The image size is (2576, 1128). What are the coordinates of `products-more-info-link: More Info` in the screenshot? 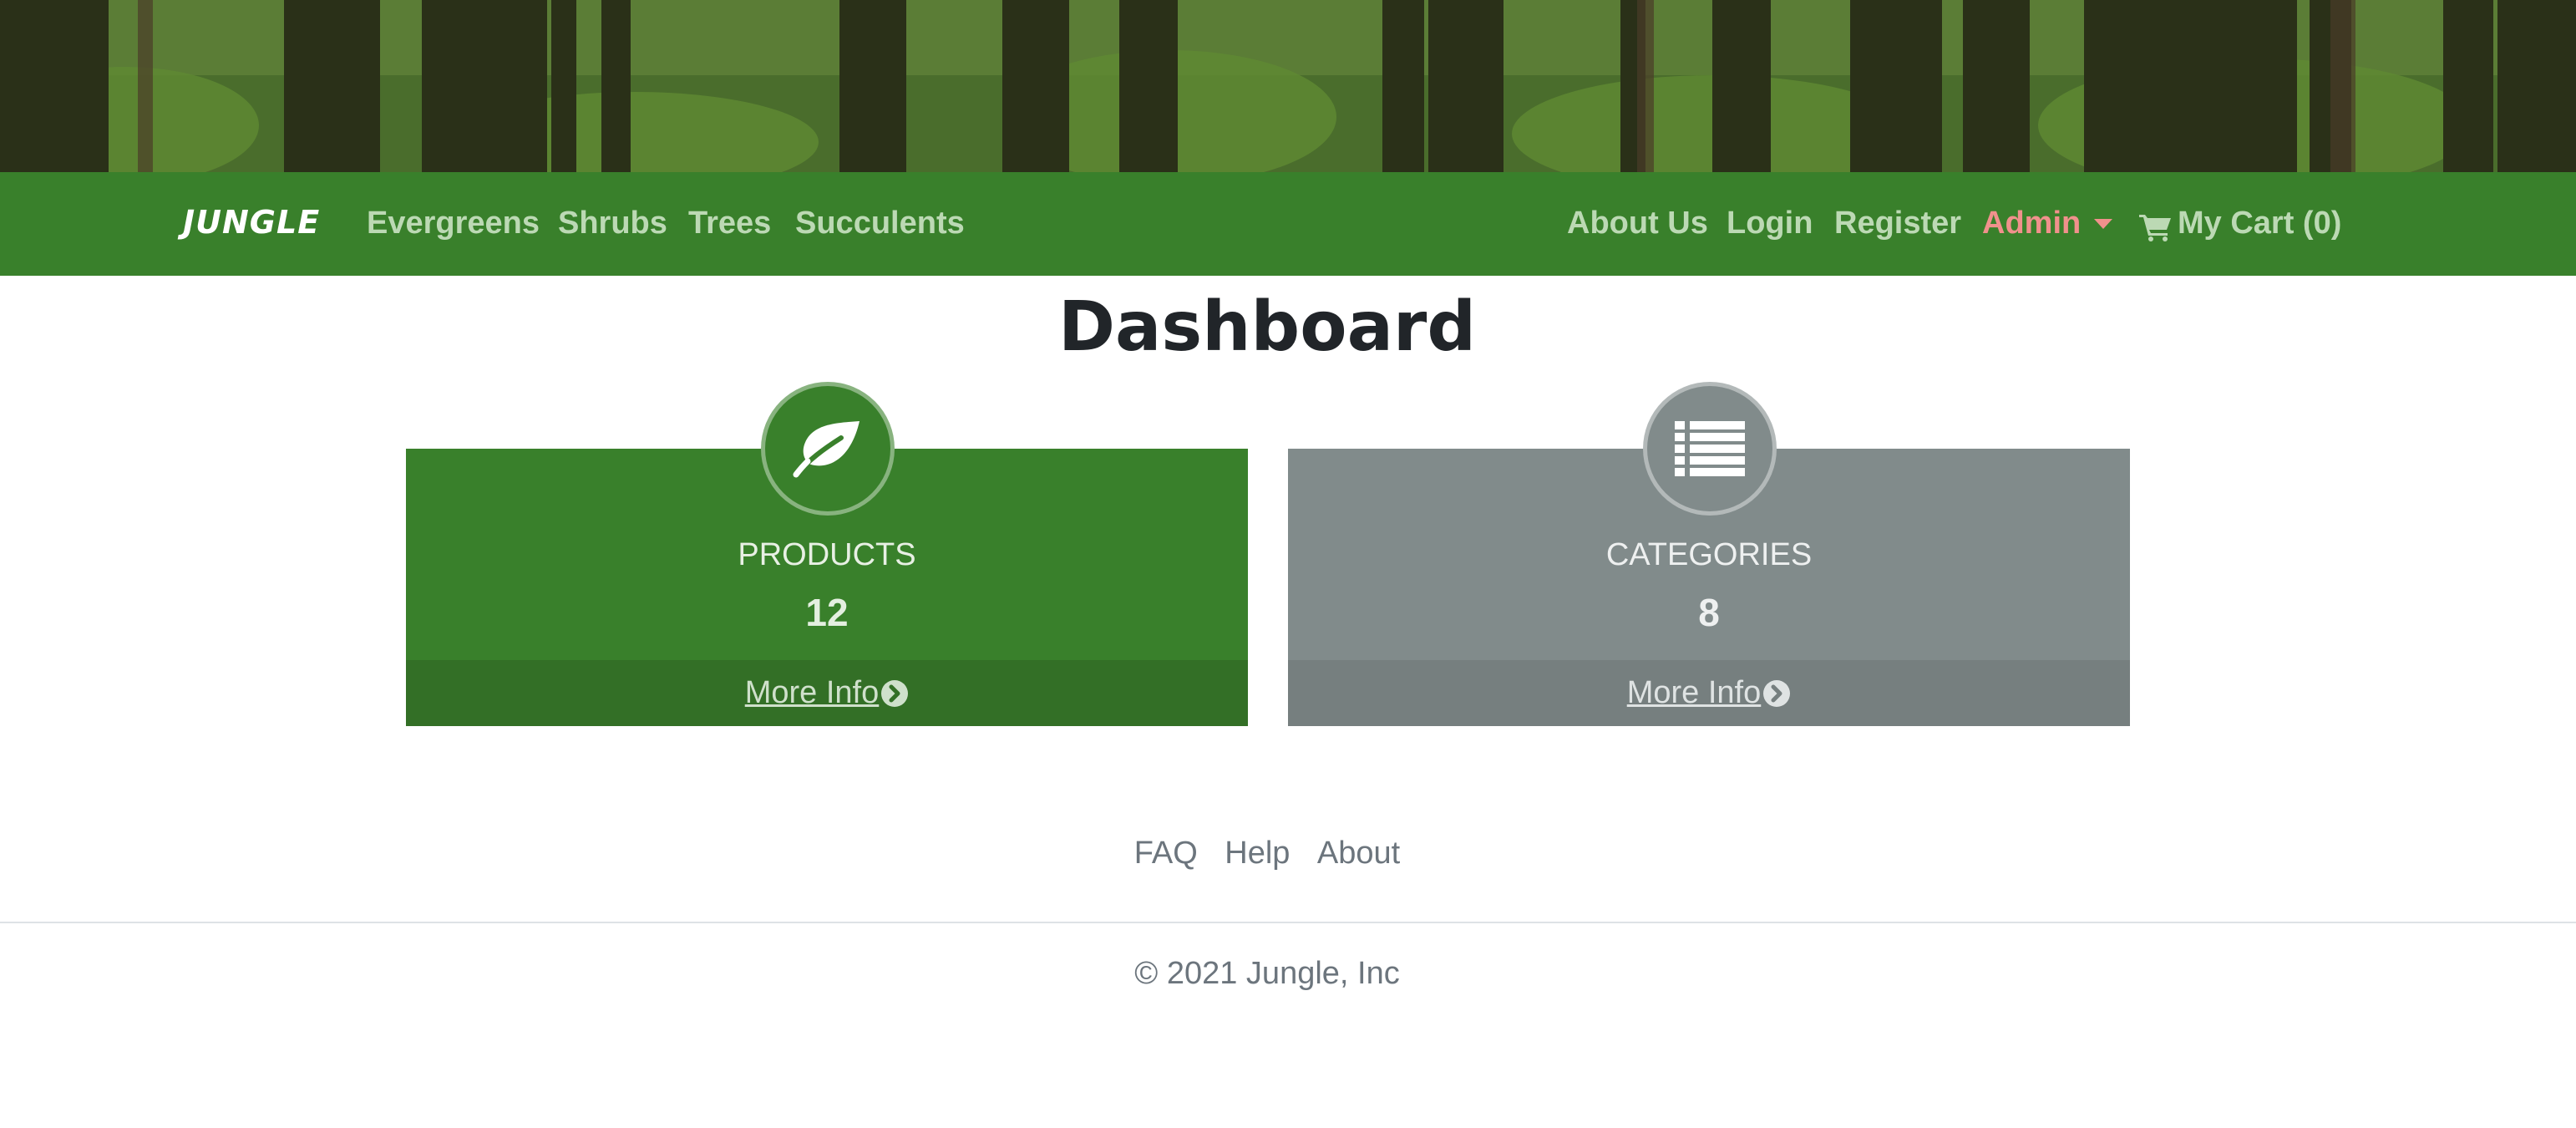 It's located at (827, 693).